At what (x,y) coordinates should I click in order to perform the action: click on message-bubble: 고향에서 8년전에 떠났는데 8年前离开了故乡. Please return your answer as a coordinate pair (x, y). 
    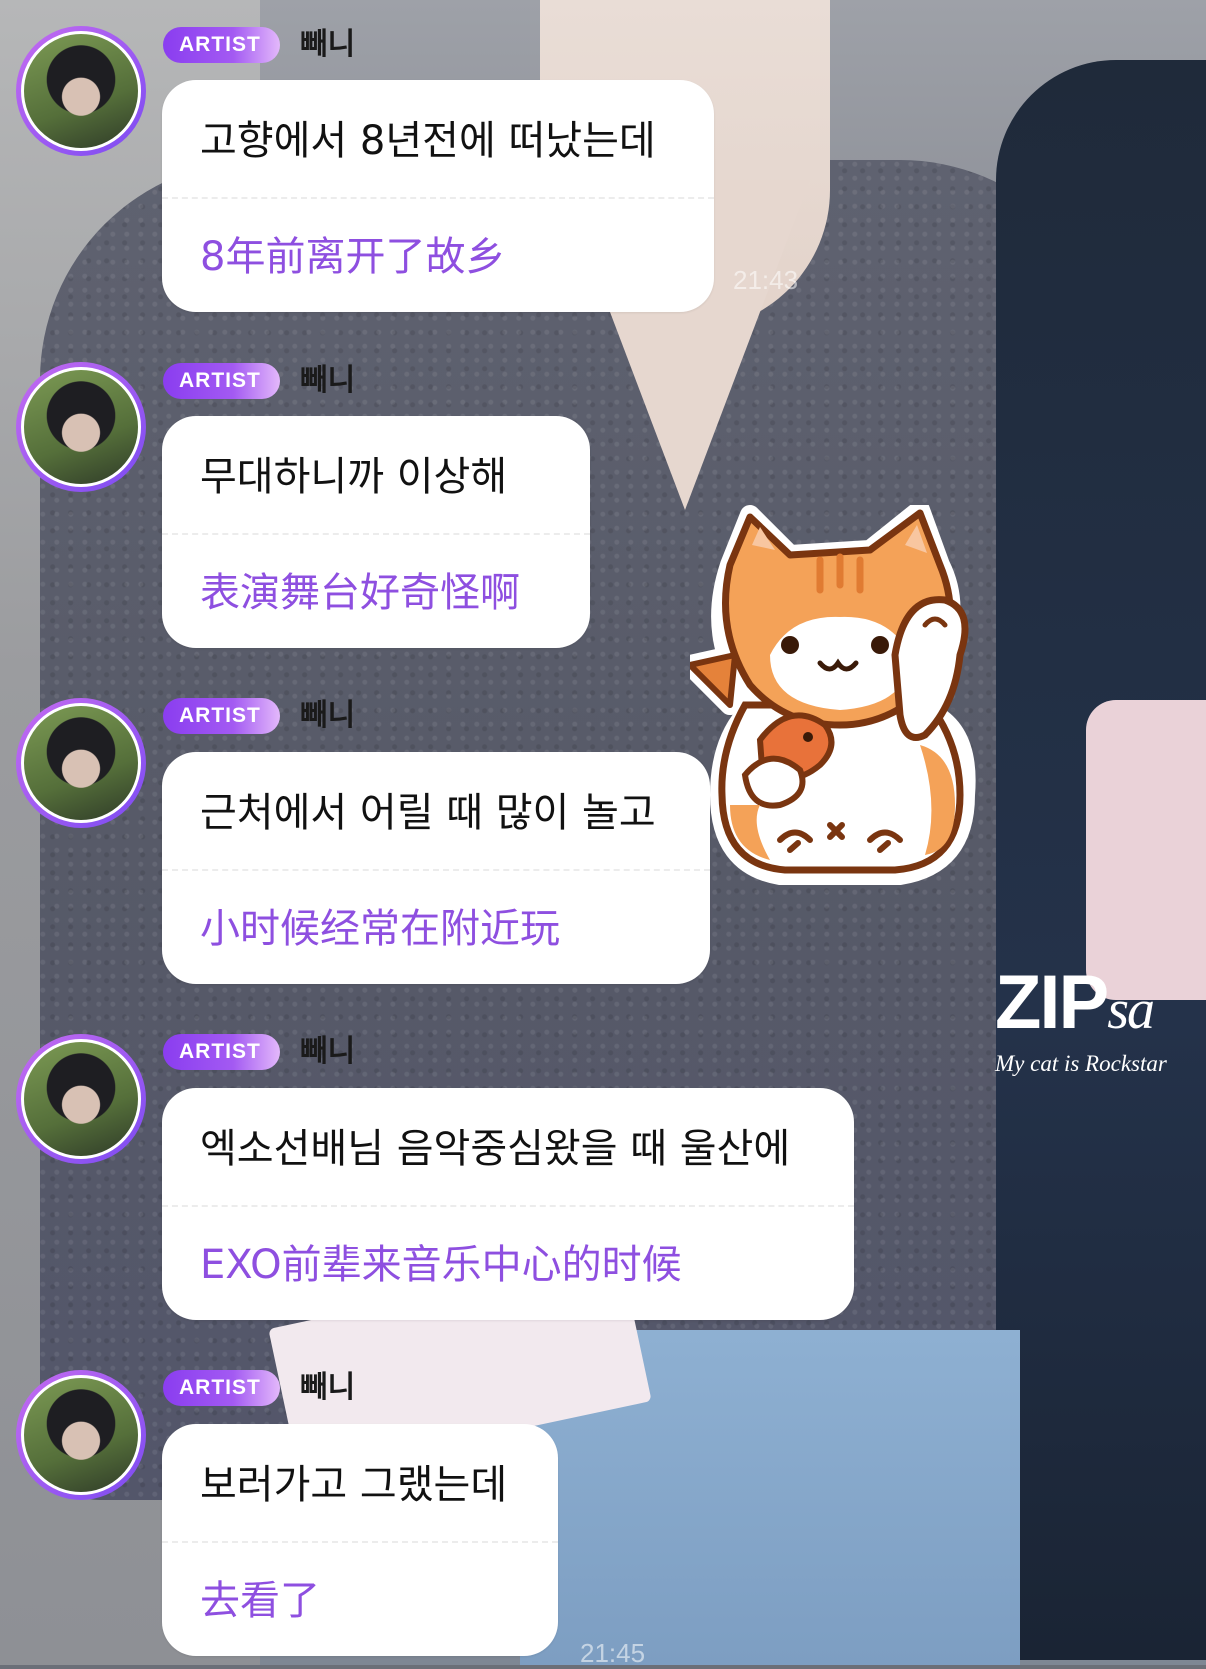
    Looking at the image, I should click on (438, 196).